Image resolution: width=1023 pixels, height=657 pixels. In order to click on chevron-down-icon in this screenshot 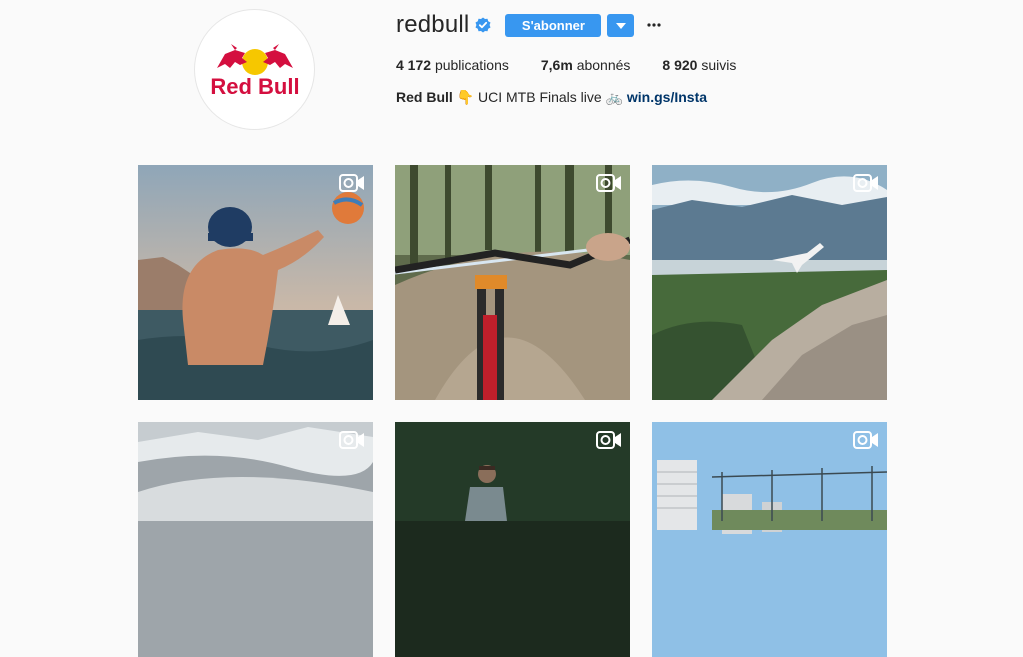, I will do `click(620, 25)`.